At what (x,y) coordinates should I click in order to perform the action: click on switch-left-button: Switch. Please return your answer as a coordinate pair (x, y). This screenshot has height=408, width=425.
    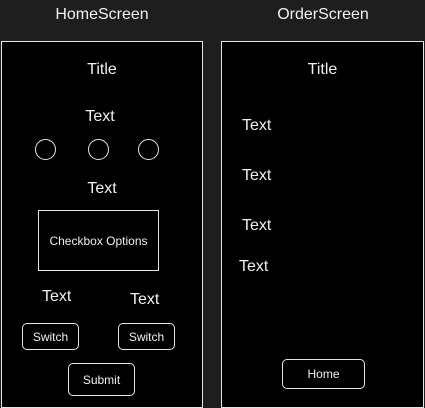
    Looking at the image, I should click on (50, 336).